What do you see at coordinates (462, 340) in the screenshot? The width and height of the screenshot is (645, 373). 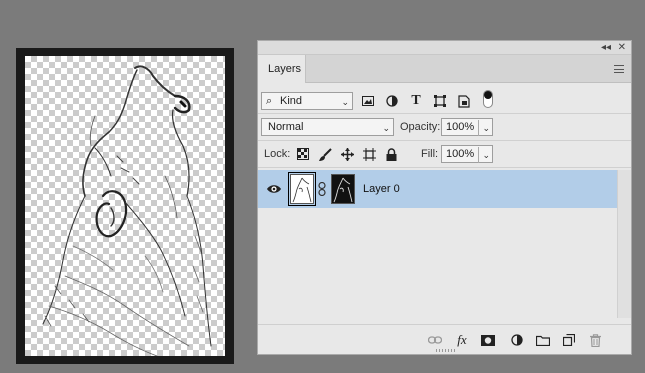 I see `fx-icon: fx` at bounding box center [462, 340].